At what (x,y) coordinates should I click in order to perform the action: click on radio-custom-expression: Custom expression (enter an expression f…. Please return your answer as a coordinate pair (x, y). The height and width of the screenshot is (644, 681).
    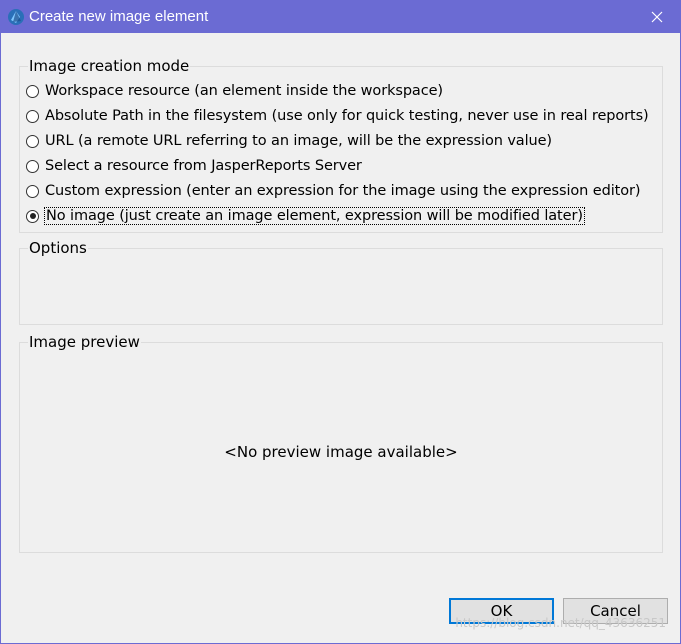
    Looking at the image, I should click on (333, 191).